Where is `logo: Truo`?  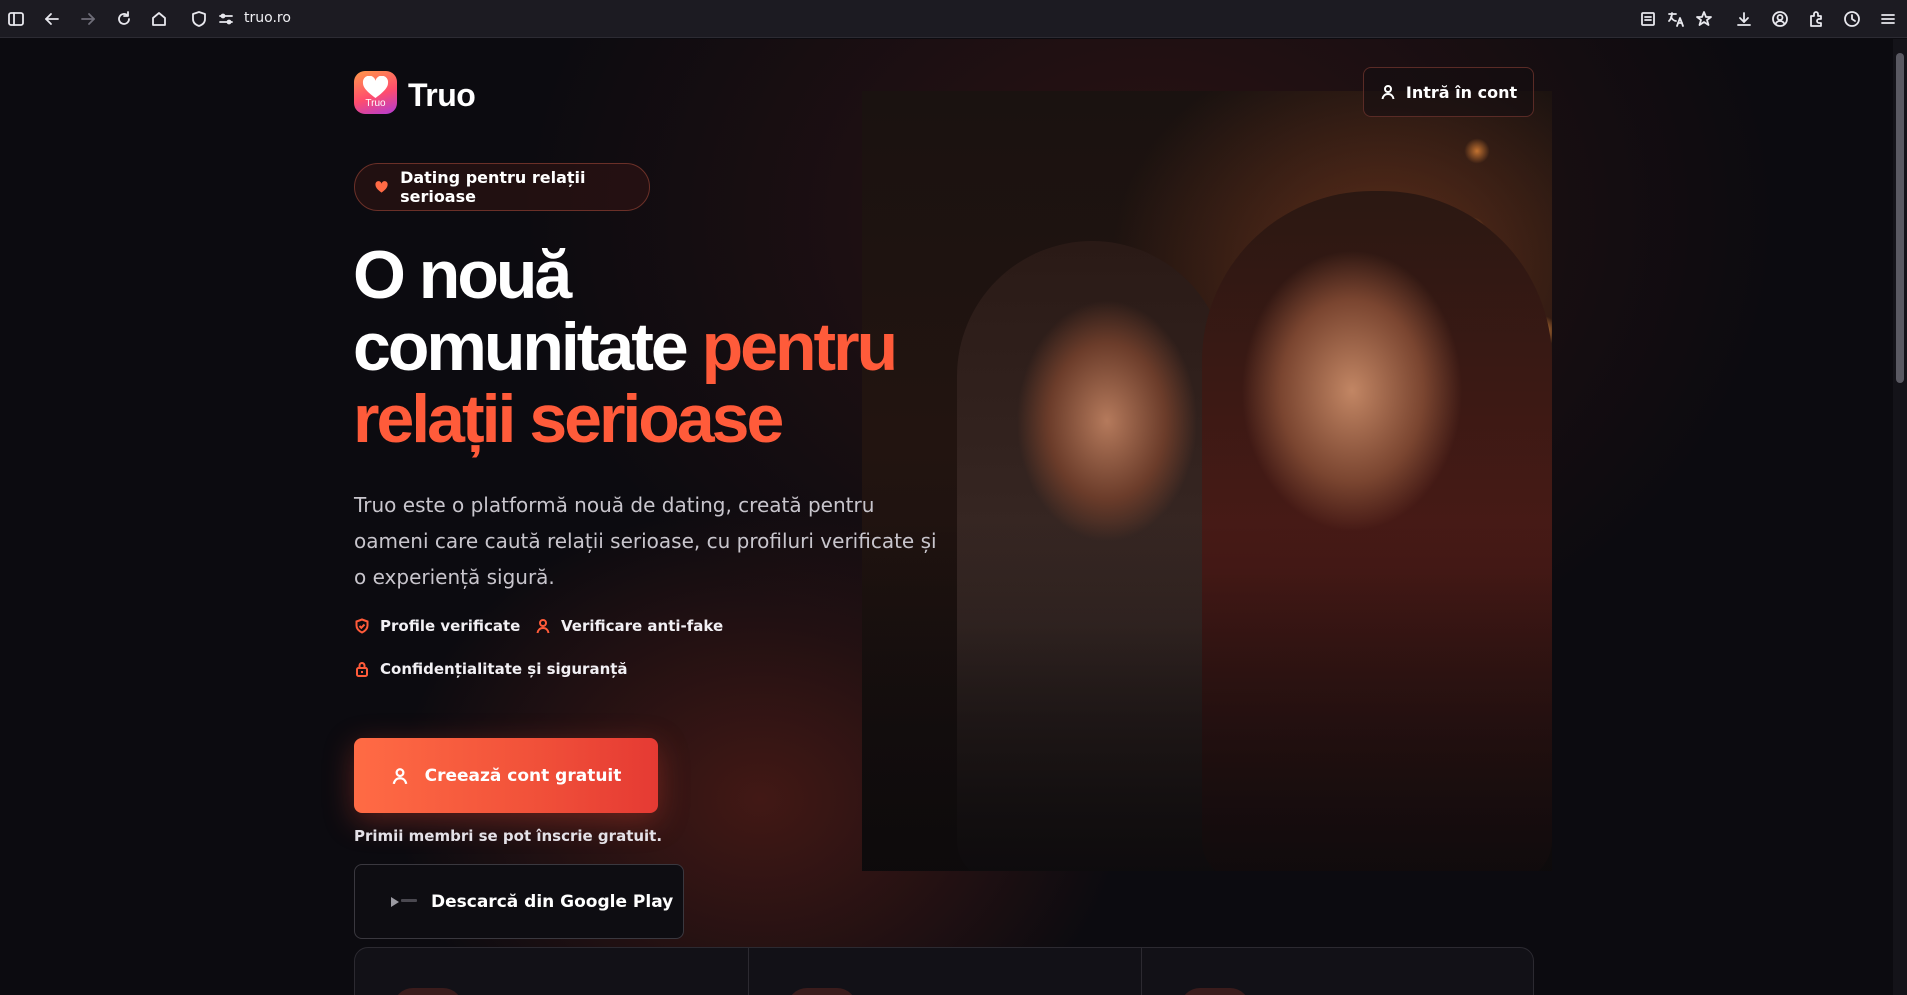
logo: Truo is located at coordinates (375, 92).